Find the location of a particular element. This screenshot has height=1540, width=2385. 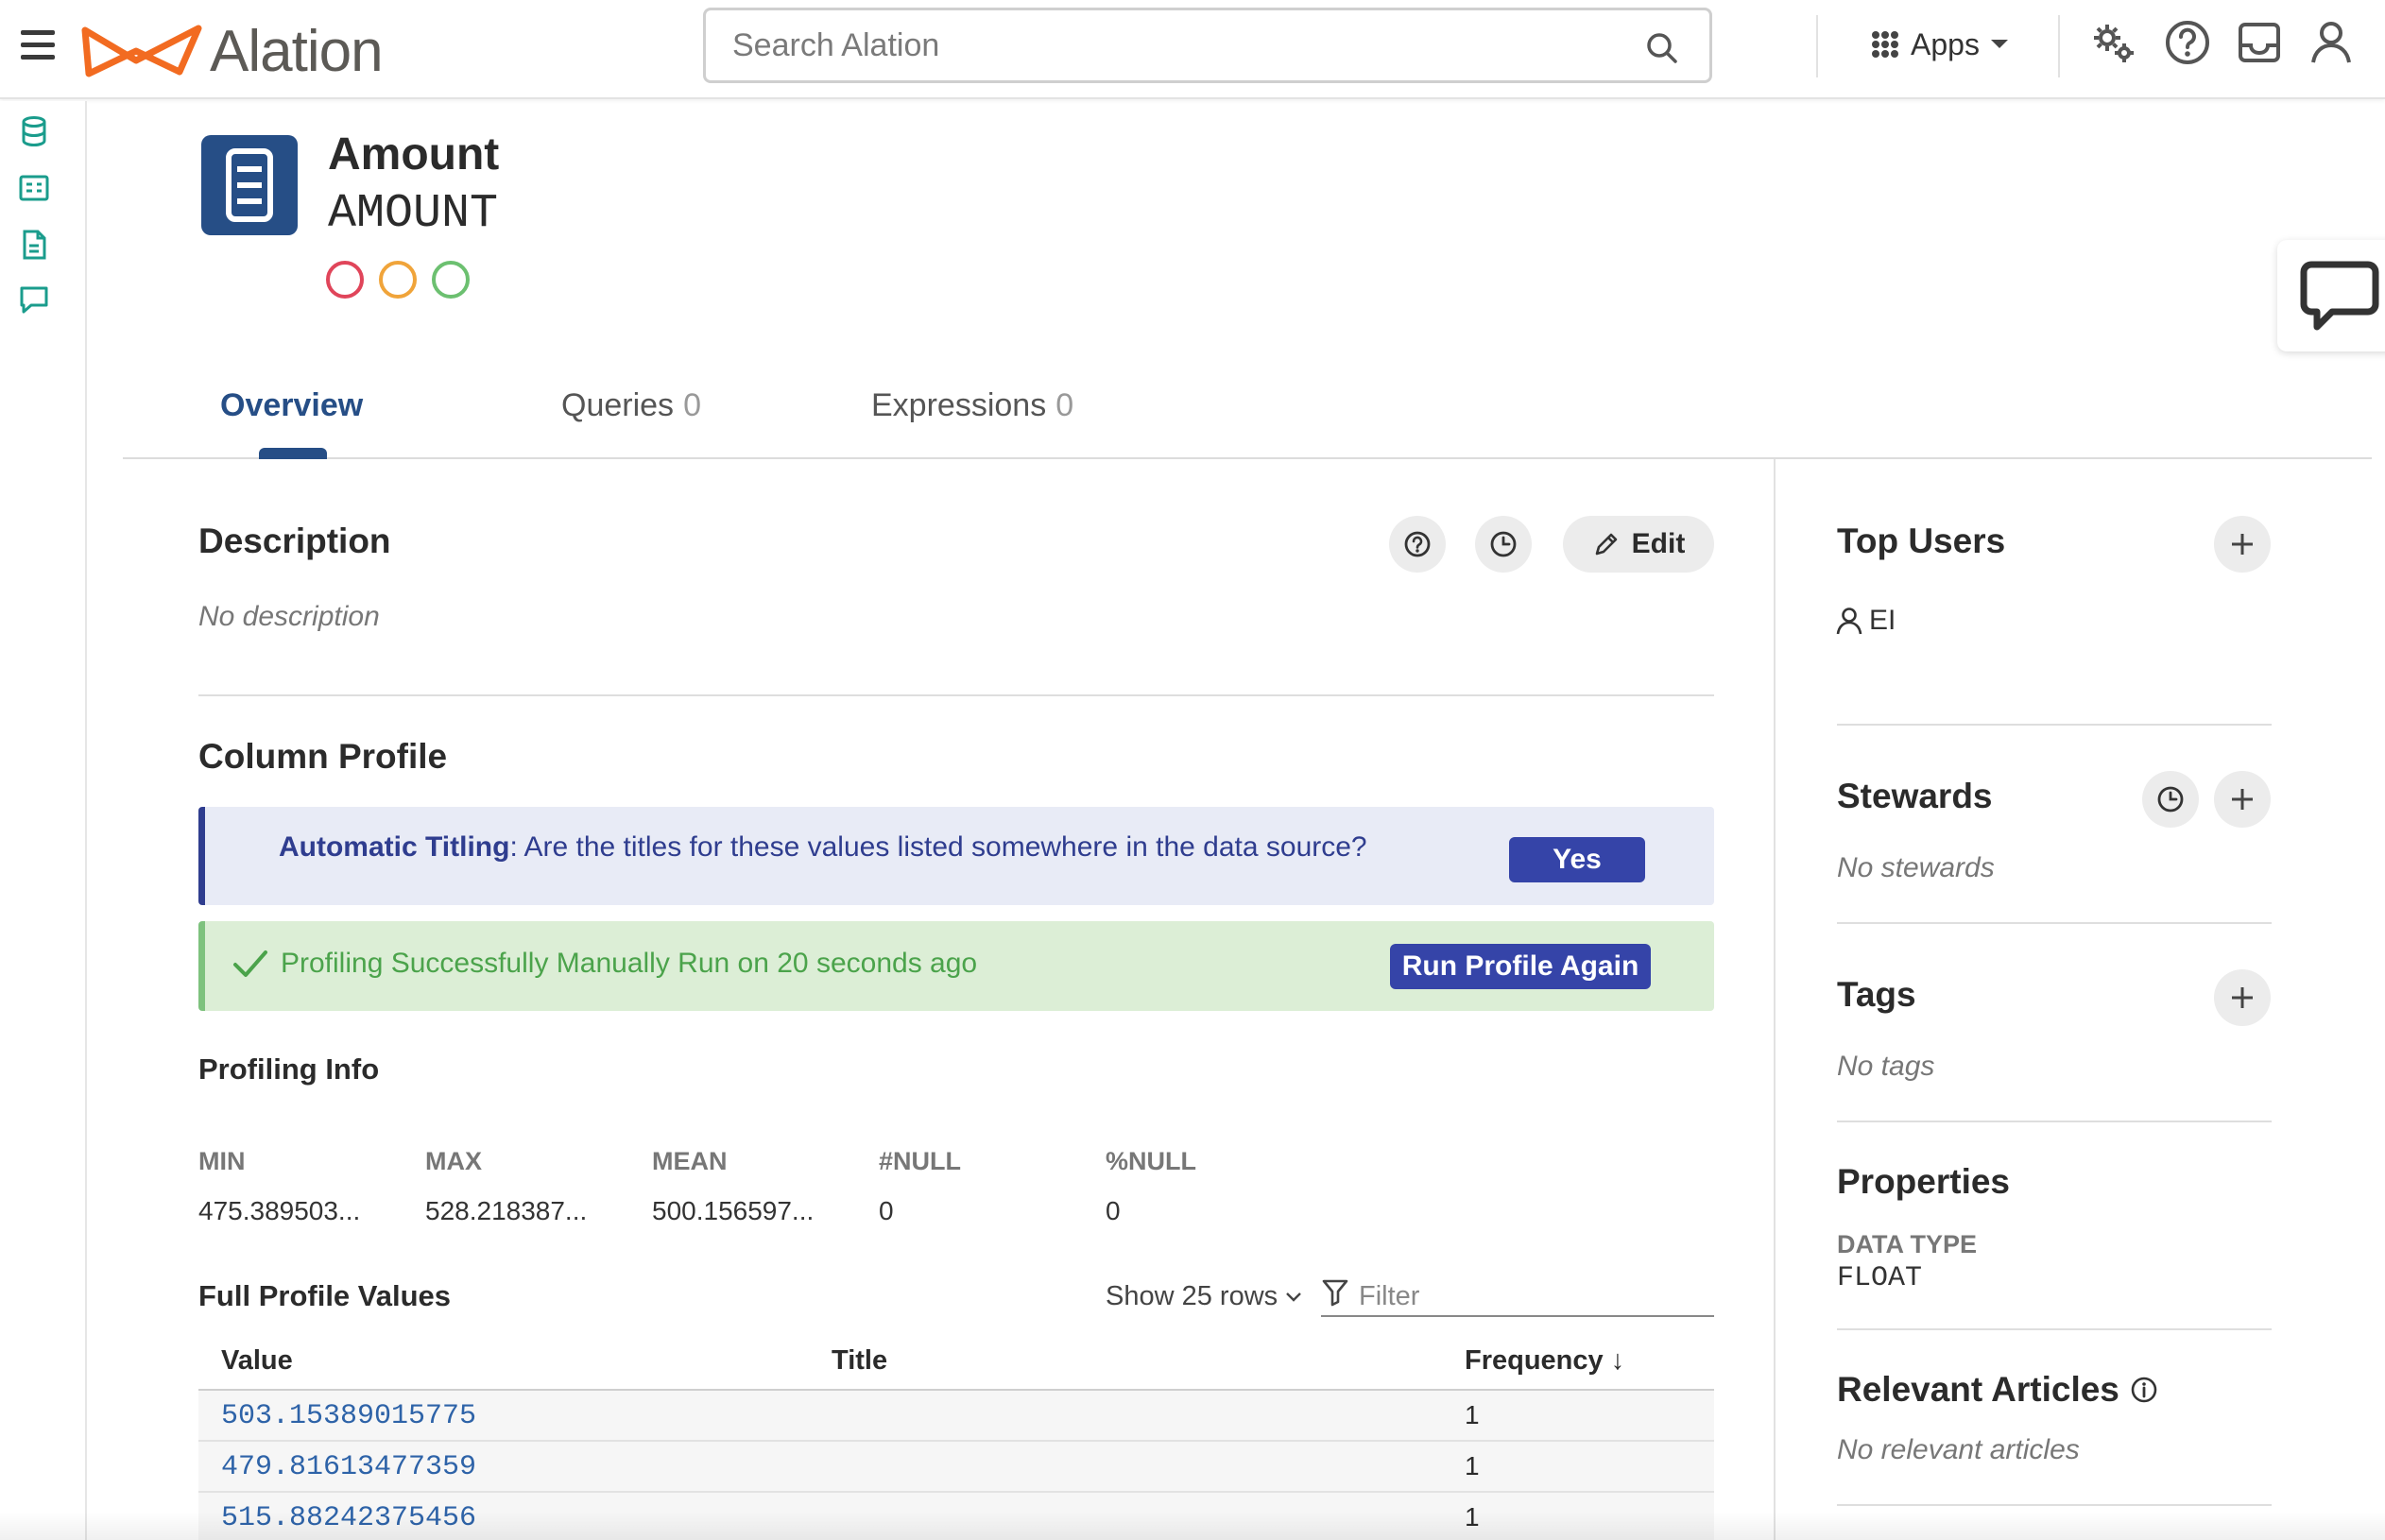

add-tag-button is located at coordinates (2242, 998).